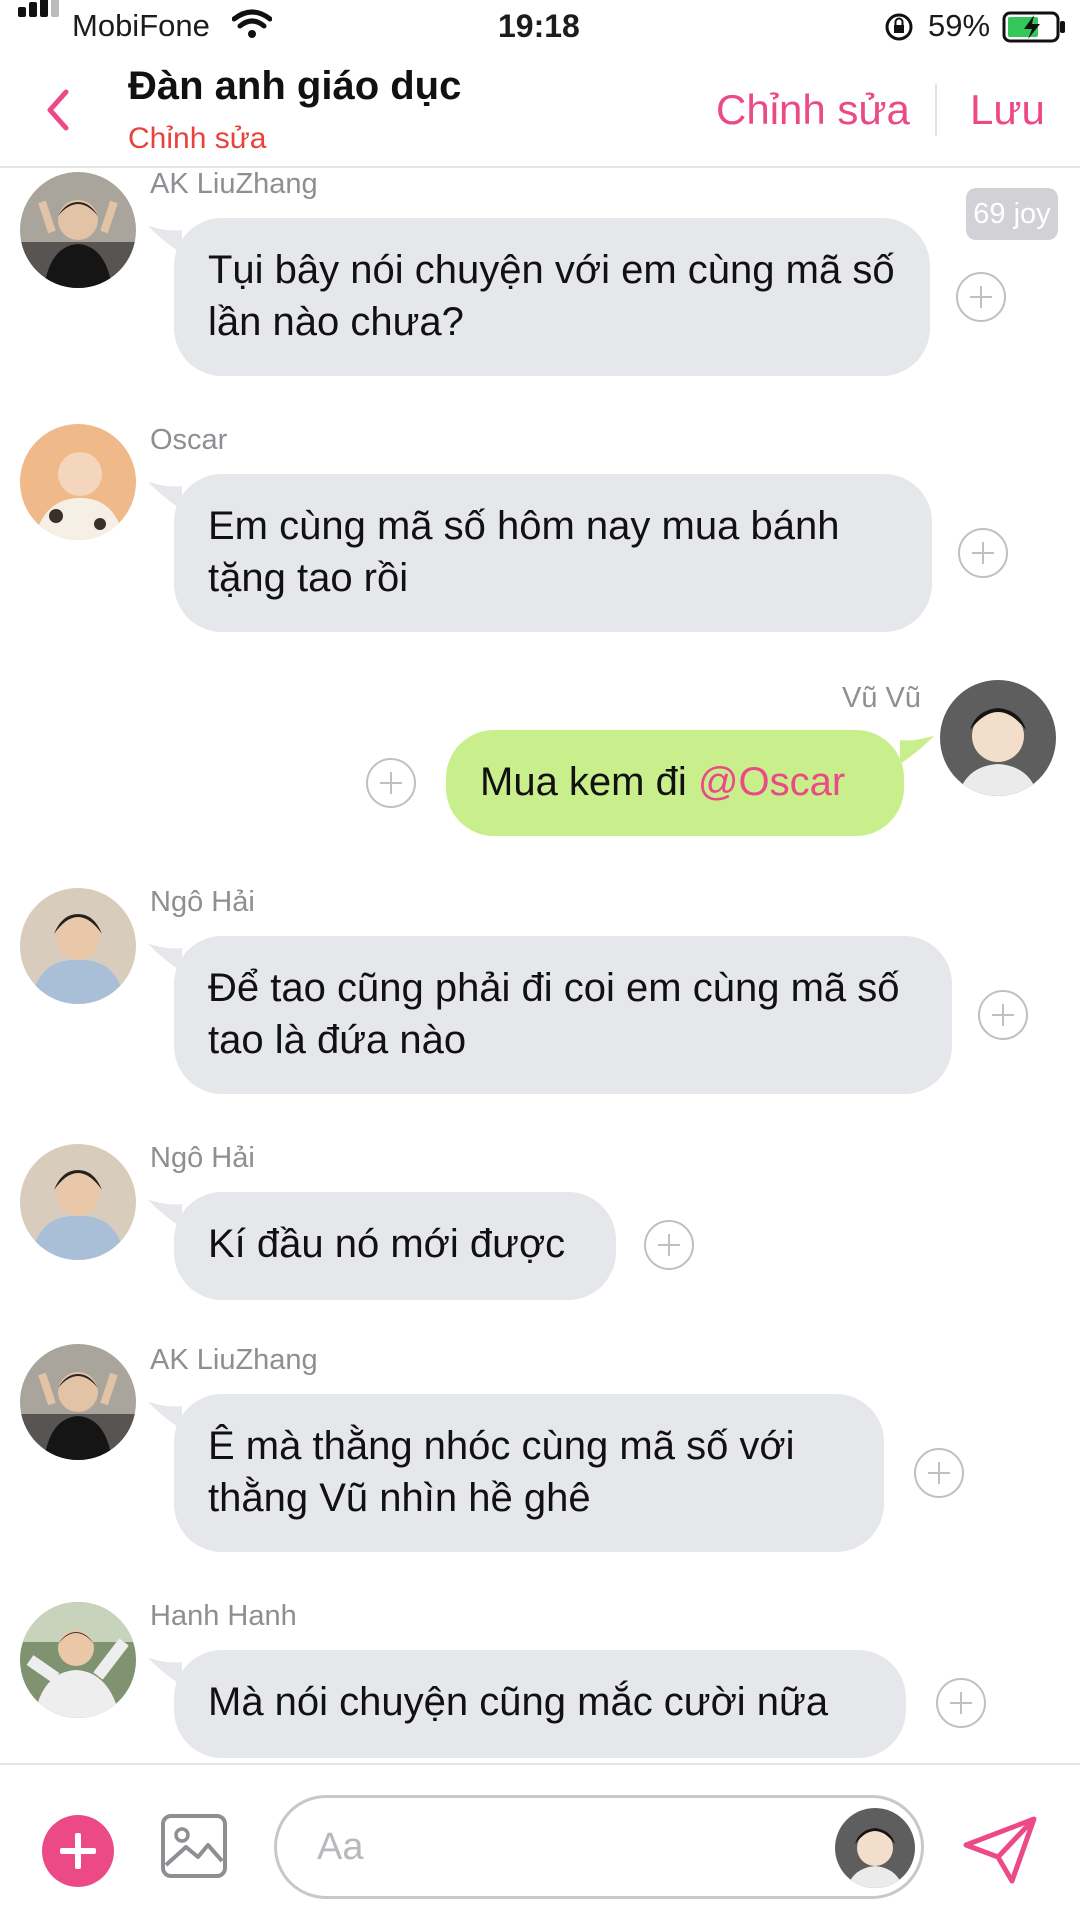 Image resolution: width=1080 pixels, height=1922 pixels. I want to click on message-input-bar: Aa, so click(540, 1842).